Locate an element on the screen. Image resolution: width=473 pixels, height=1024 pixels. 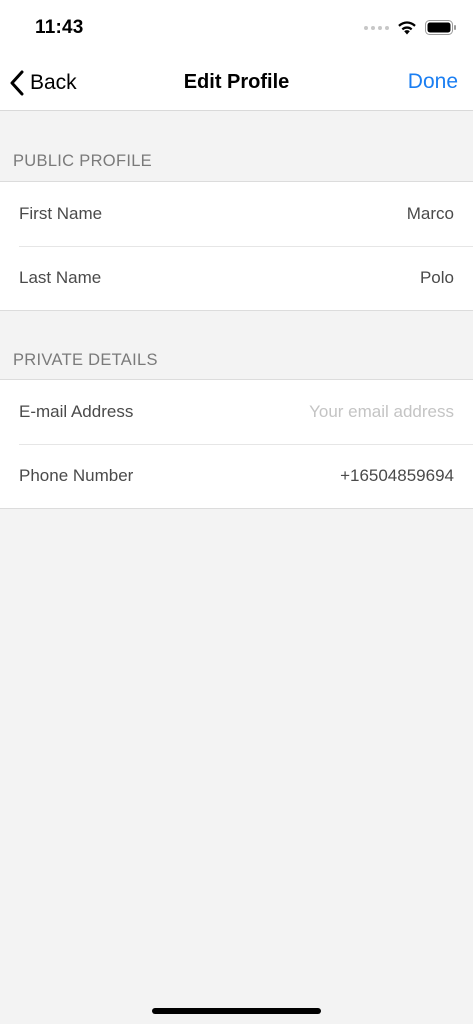
last-name-label: Last Name is located at coordinates (60, 277).